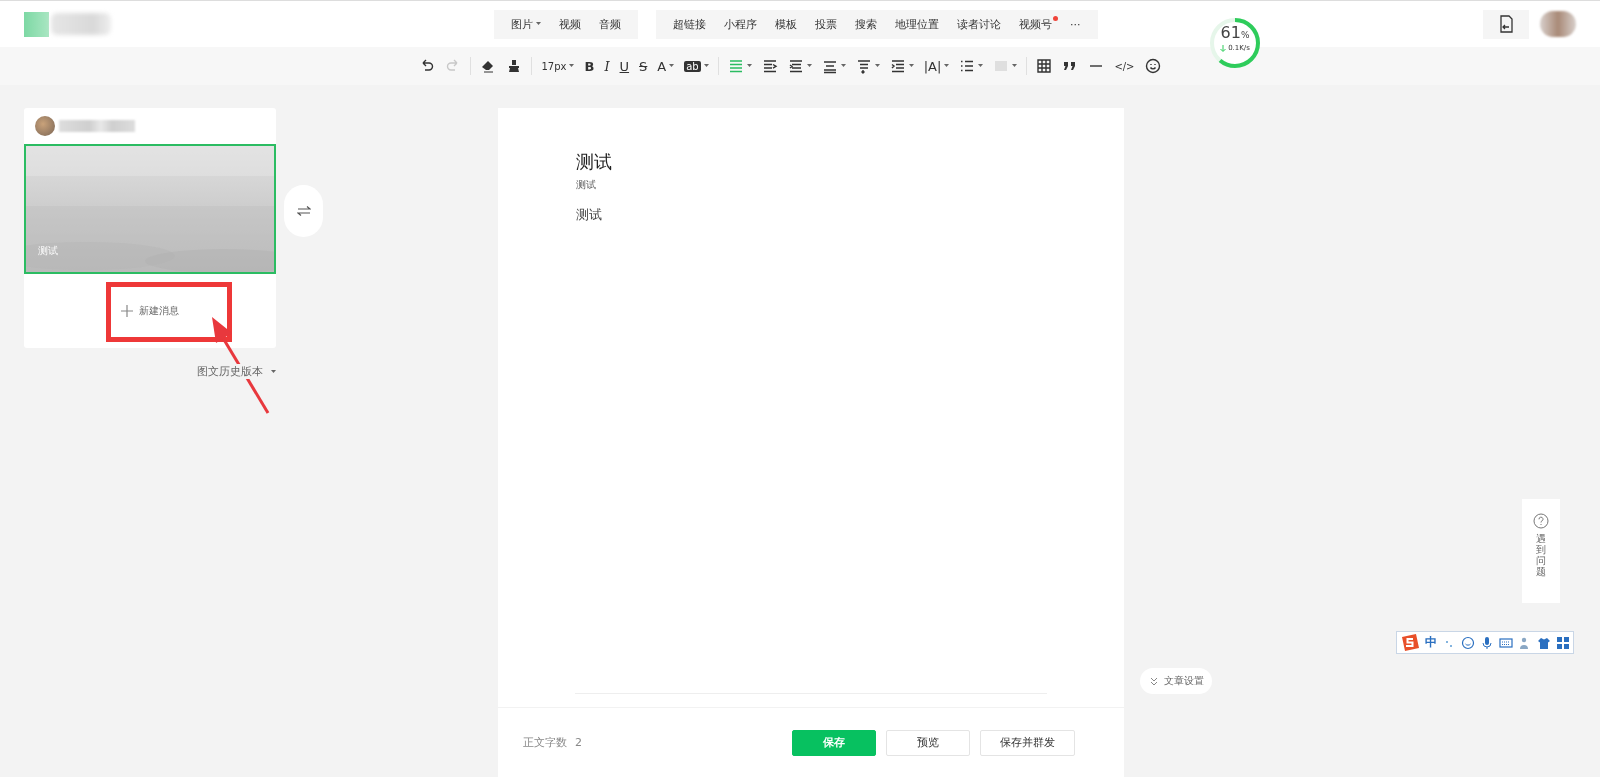  What do you see at coordinates (829, 66) in the screenshot?
I see `line-height-icon` at bounding box center [829, 66].